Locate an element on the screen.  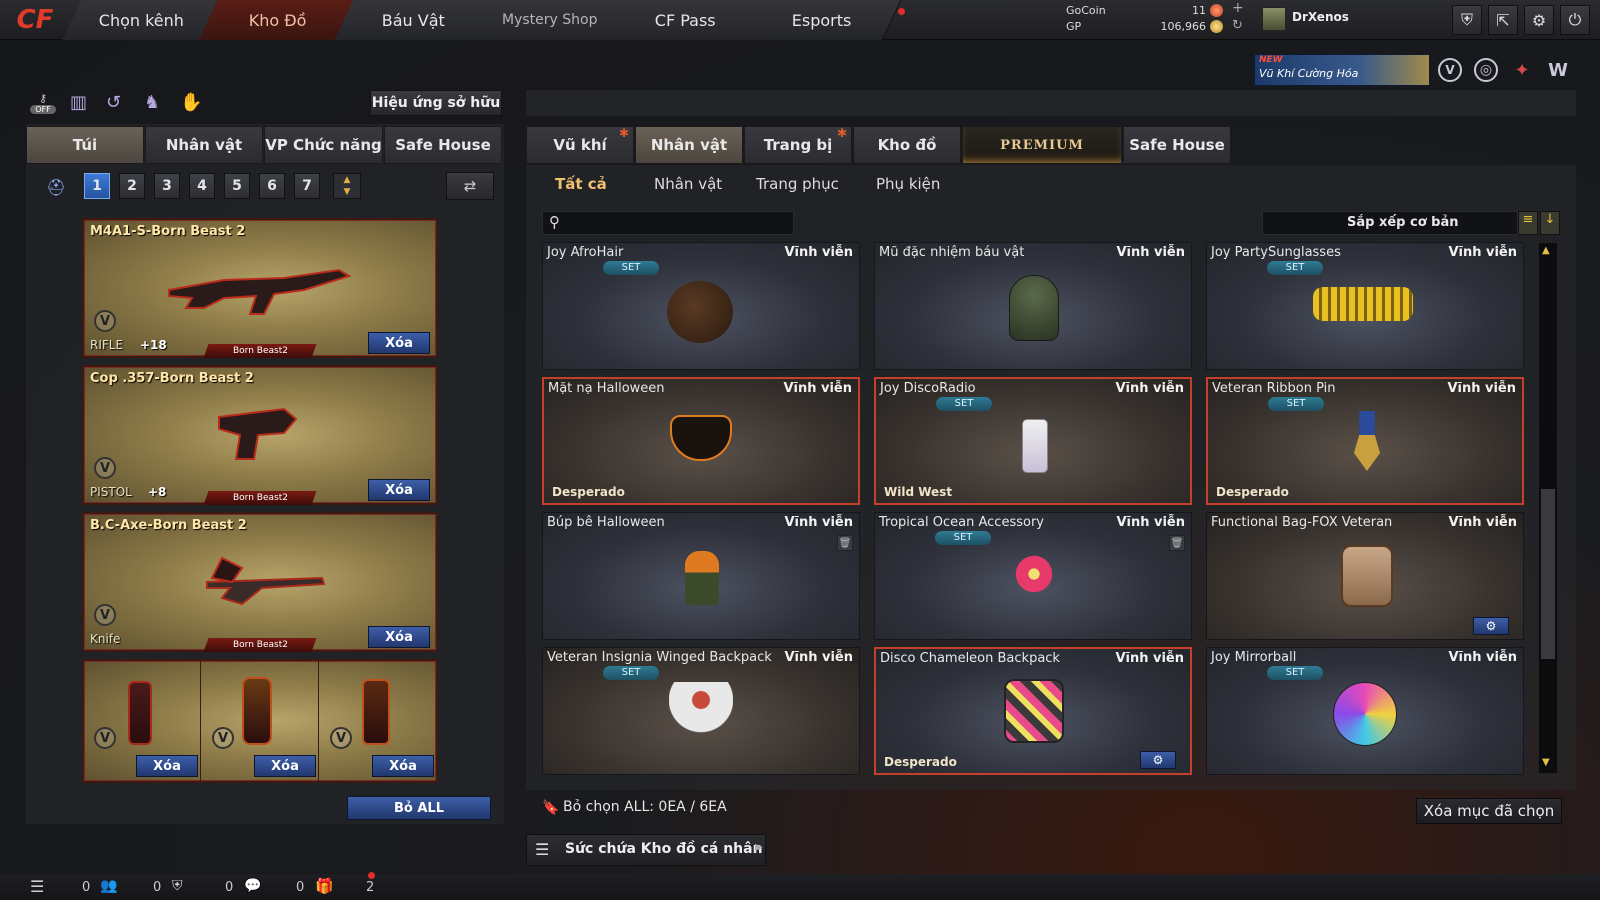
left-tab-functional: VP Chức năng is located at coordinates (323, 145).